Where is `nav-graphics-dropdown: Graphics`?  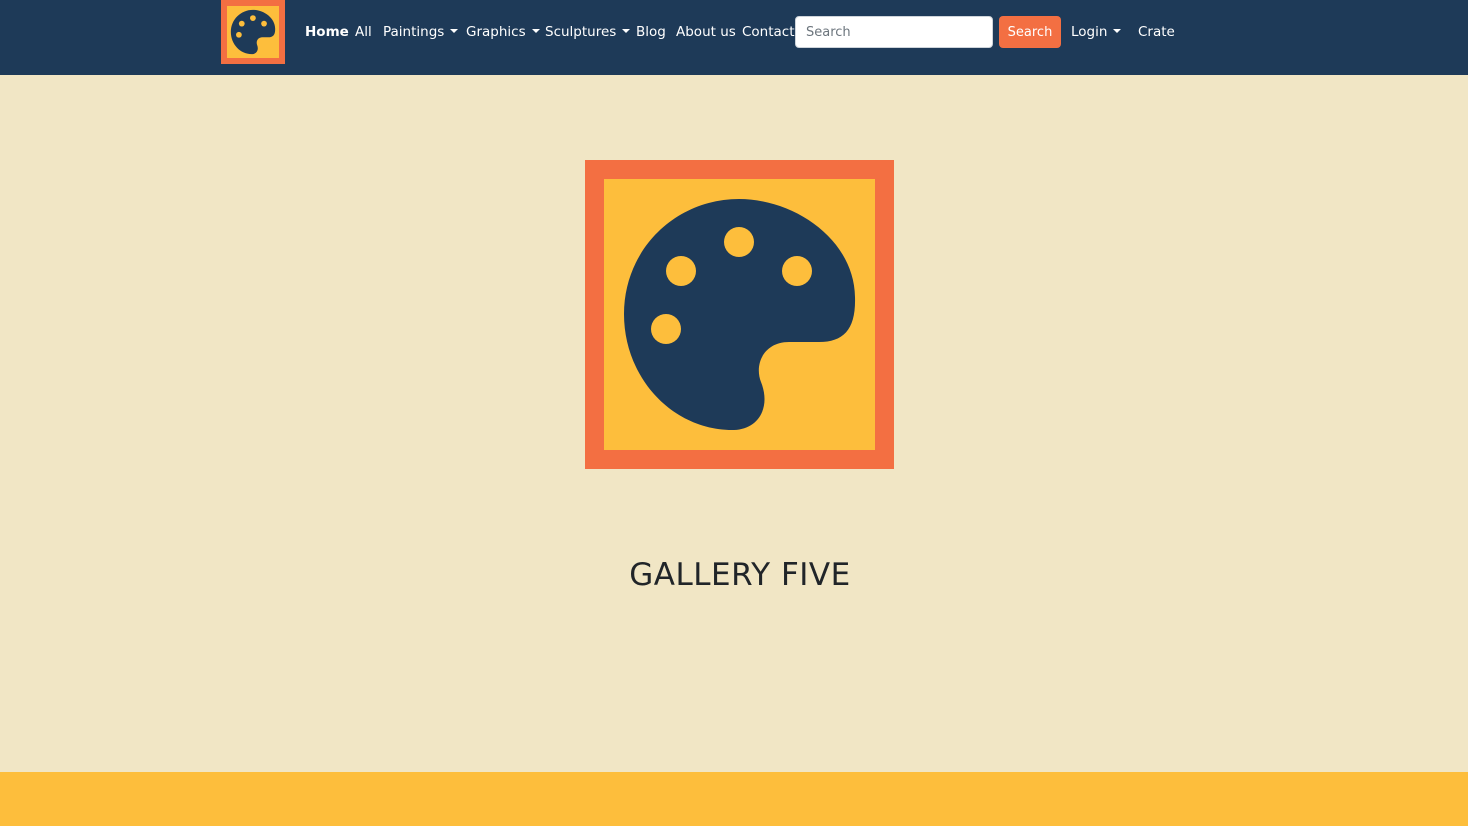
nav-graphics-dropdown: Graphics is located at coordinates (503, 32).